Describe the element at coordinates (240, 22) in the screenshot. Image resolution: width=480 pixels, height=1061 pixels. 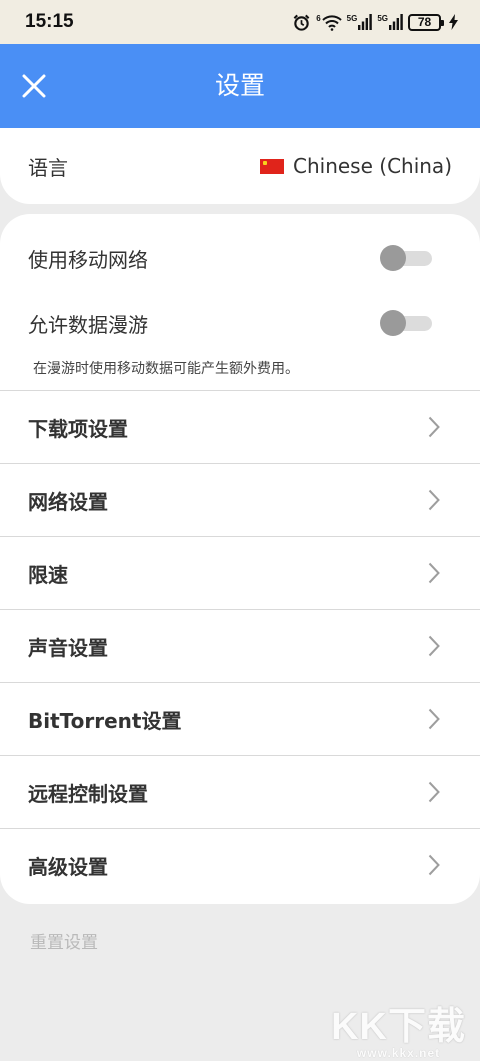
I see `status-bar: 15:15 6 5G 5G 78` at that location.